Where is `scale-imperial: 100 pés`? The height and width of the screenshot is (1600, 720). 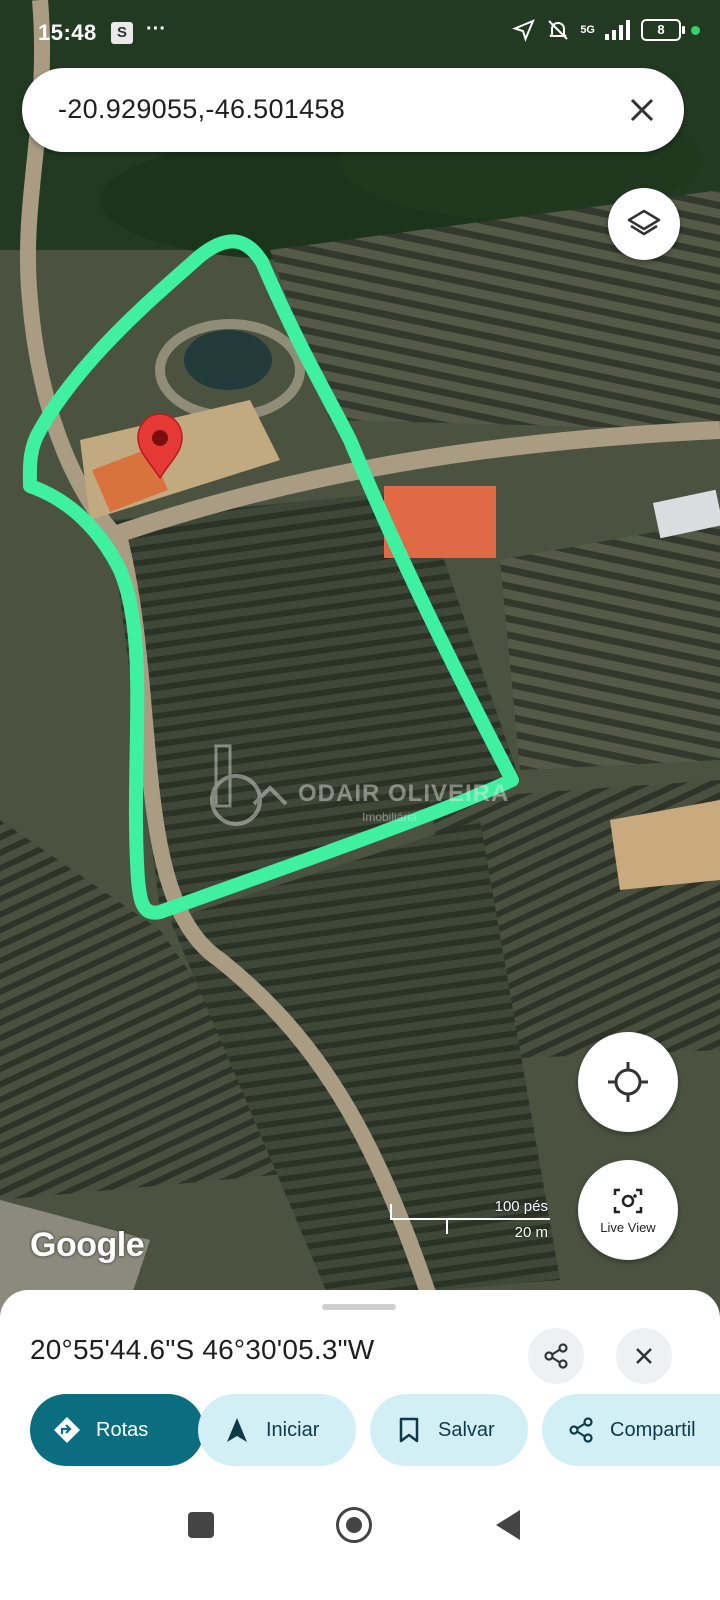 scale-imperial: 100 pés is located at coordinates (521, 1206).